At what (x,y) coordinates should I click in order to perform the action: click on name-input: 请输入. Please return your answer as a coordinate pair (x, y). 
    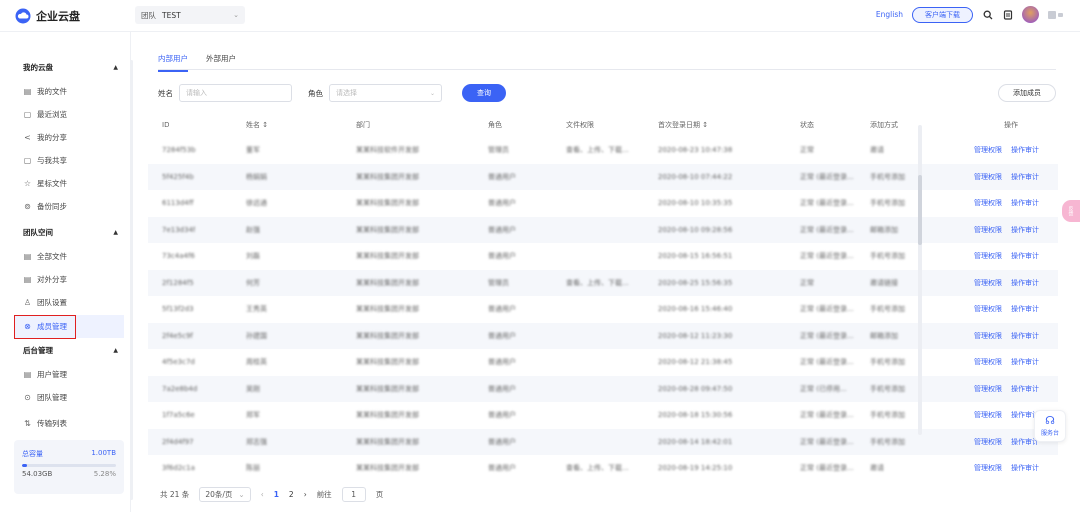
    Looking at the image, I should click on (235, 93).